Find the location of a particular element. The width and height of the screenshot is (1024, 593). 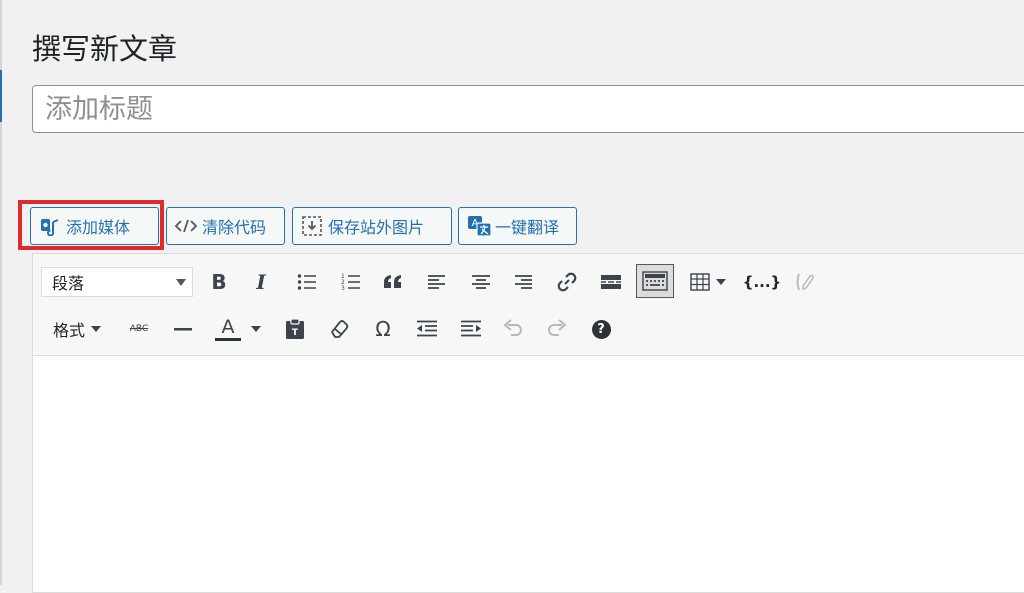

clear-formatting-button is located at coordinates (339, 329).